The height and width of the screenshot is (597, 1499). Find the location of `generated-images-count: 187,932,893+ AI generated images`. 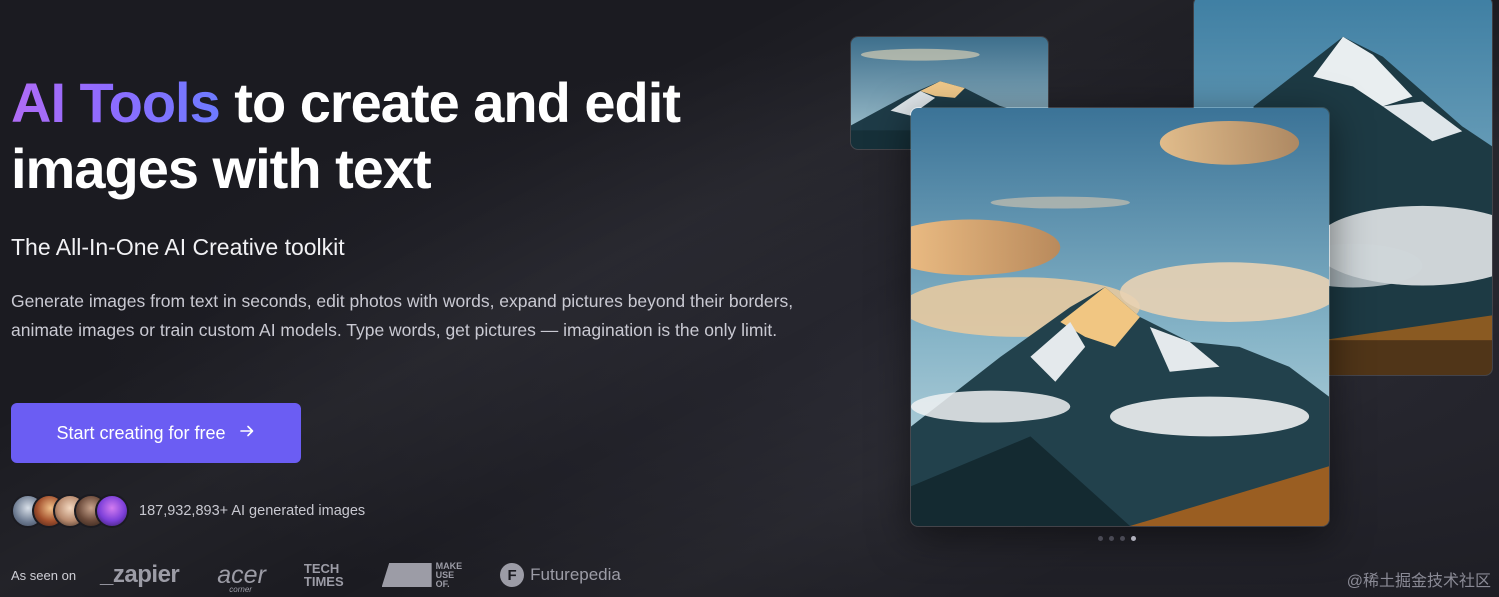

generated-images-count: 187,932,893+ AI generated images is located at coordinates (252, 511).